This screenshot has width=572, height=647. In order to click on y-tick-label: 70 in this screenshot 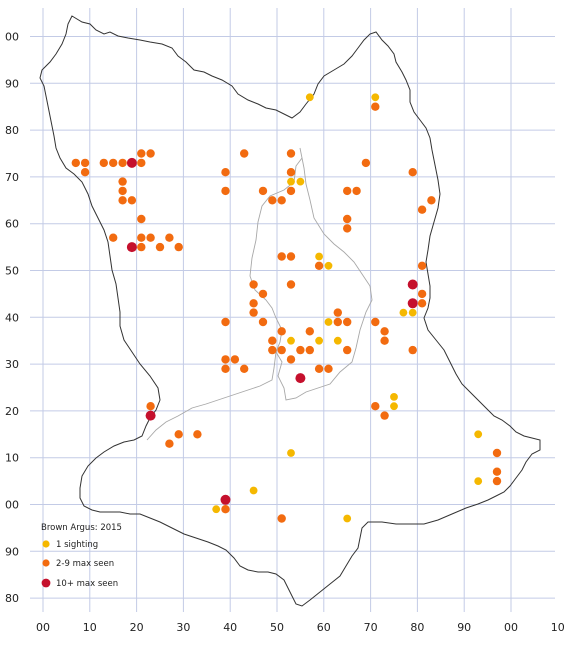, I will do `click(12, 177)`.